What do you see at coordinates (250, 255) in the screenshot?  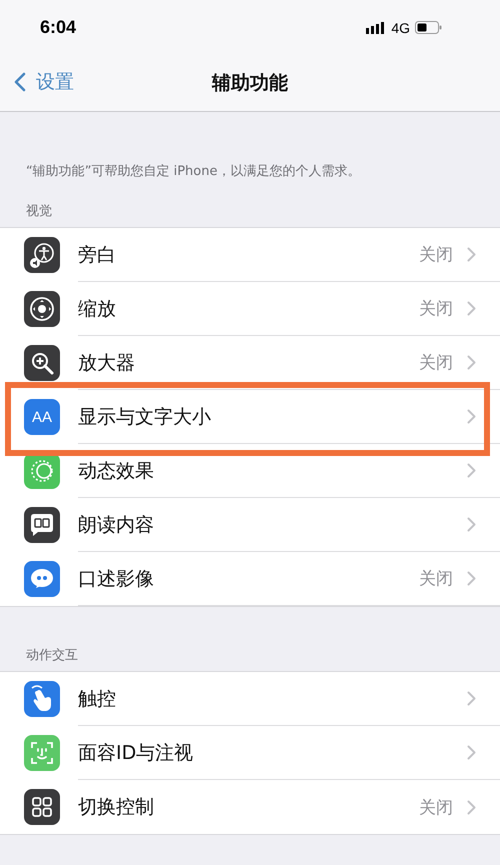 I see `settings-row: 旁白 关闭` at bounding box center [250, 255].